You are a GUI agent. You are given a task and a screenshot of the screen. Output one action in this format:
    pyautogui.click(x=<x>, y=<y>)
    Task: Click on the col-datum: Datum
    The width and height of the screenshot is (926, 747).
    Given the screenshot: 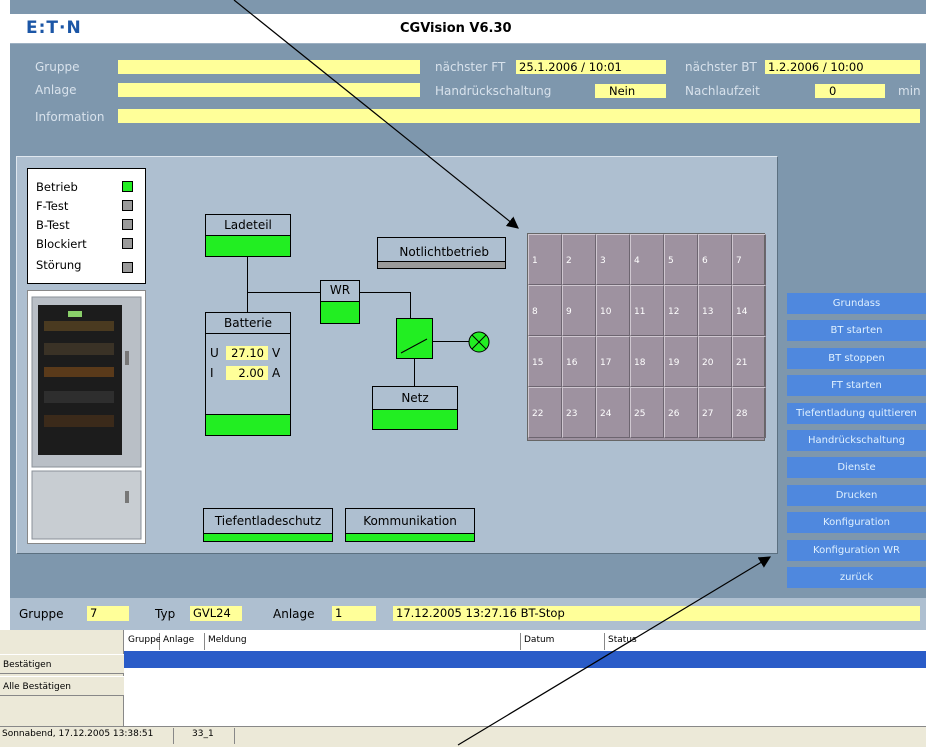 What is the action you would take?
    pyautogui.click(x=563, y=641)
    